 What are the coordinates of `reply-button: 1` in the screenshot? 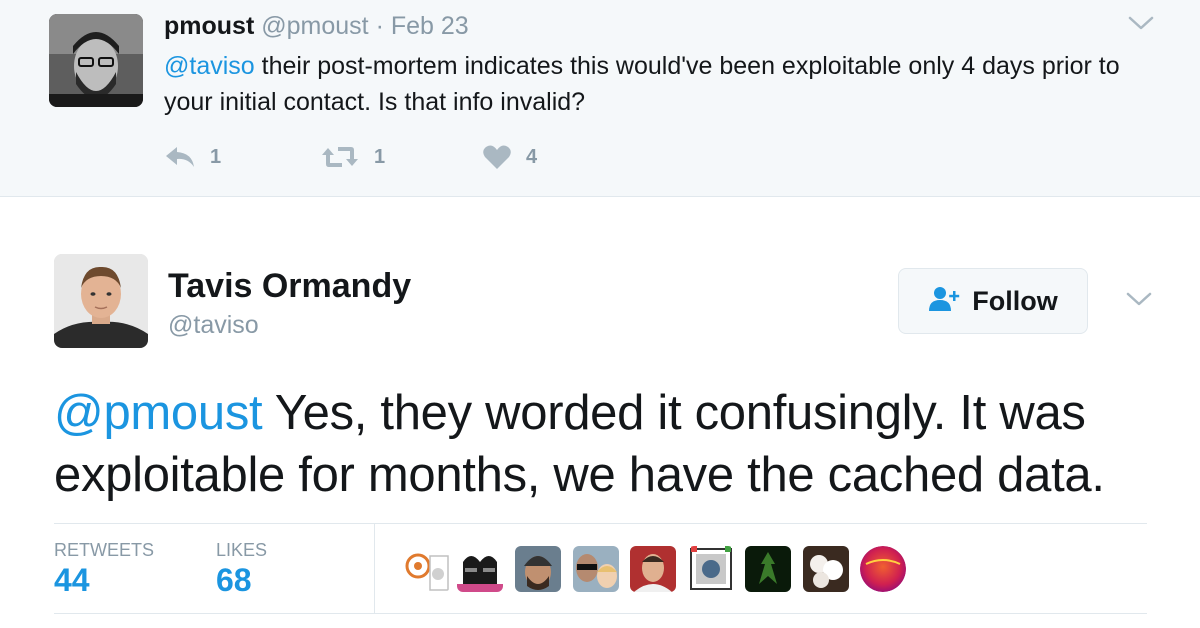 It's located at (192, 157).